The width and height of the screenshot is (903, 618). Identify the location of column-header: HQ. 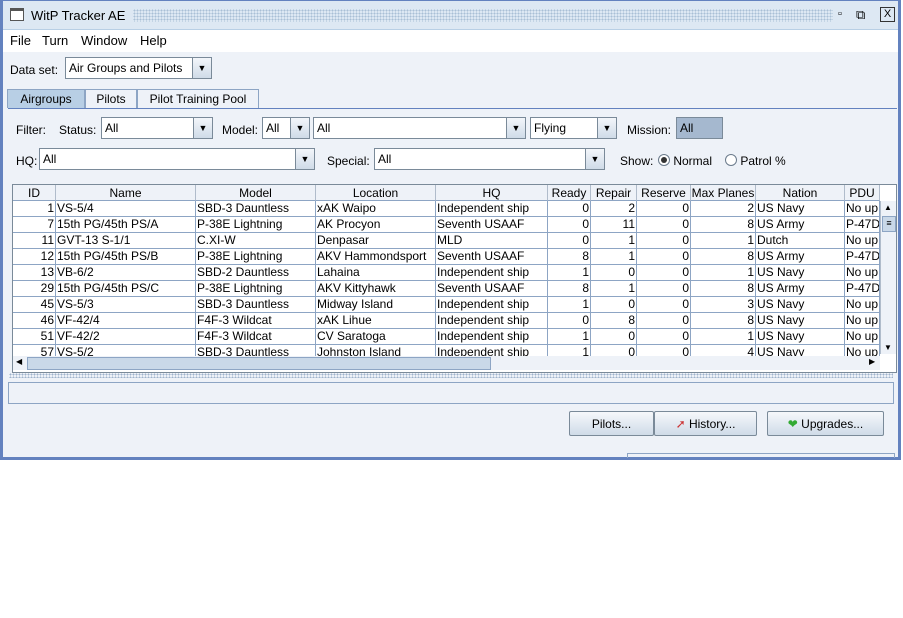
(492, 193).